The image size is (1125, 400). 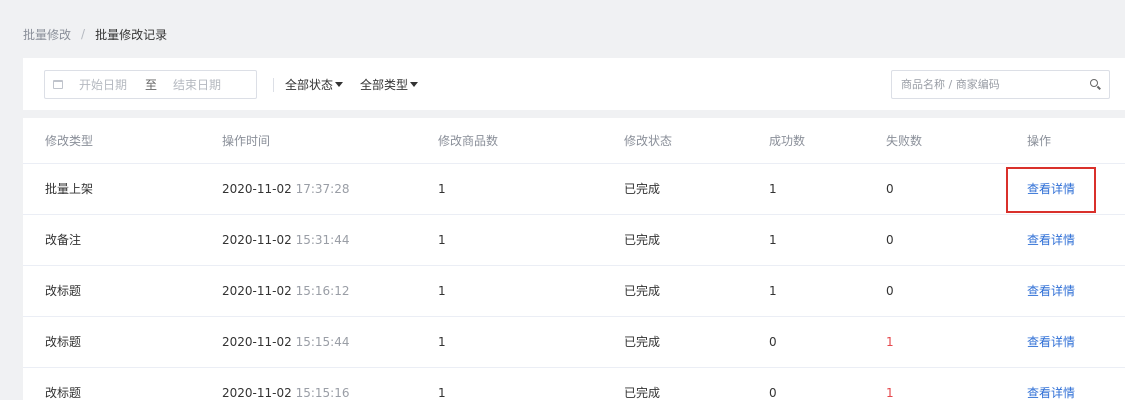 I want to click on table-header-row: 修改类型 操作时间 修改商品数 修改状态 成功数 失败数 操作, so click(x=574, y=141).